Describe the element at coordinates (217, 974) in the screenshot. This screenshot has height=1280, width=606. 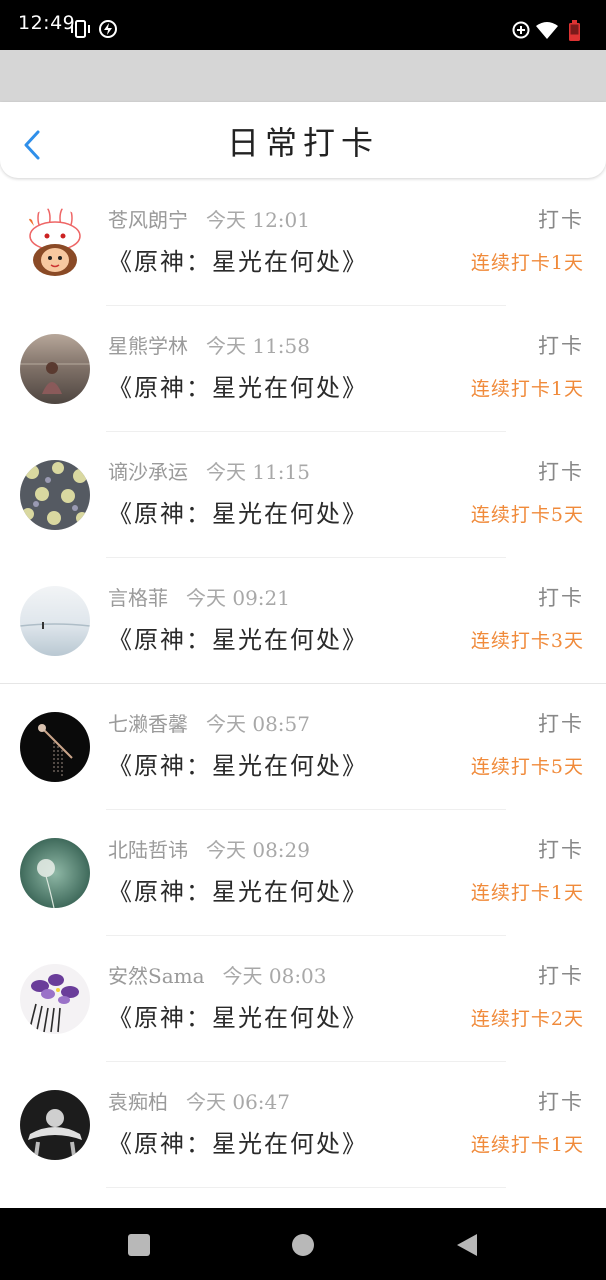
I see `user-name: 安然Sama 今天 08:03` at that location.